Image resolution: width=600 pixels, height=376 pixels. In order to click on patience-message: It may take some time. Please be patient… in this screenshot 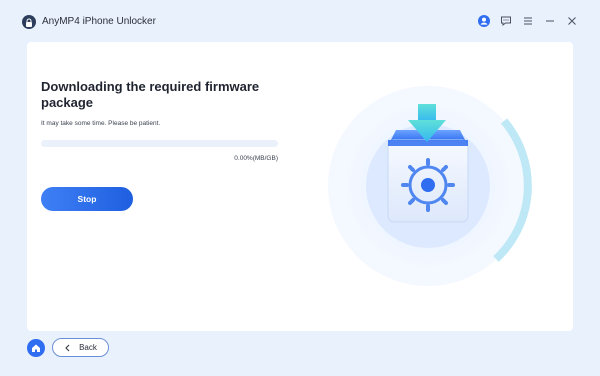, I will do `click(101, 123)`.